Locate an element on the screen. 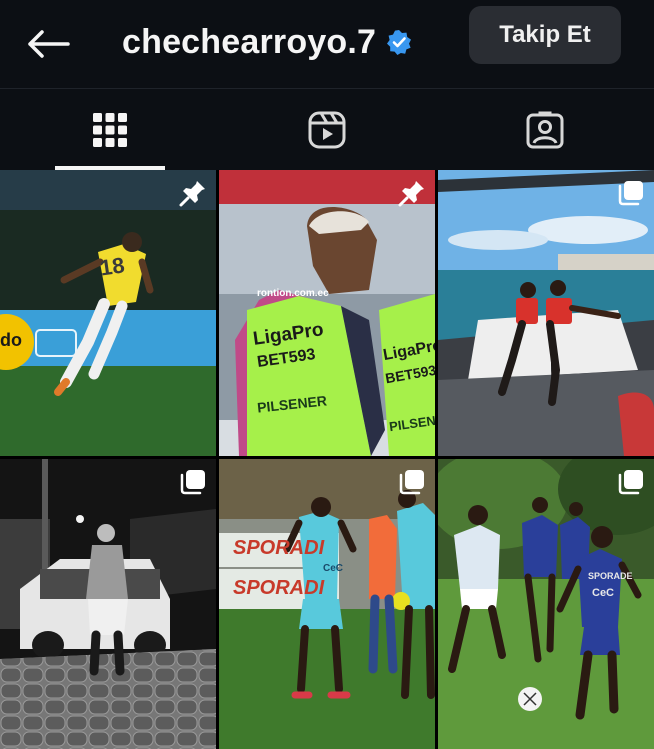  post-thumbnail: 18 do is located at coordinates (108, 313).